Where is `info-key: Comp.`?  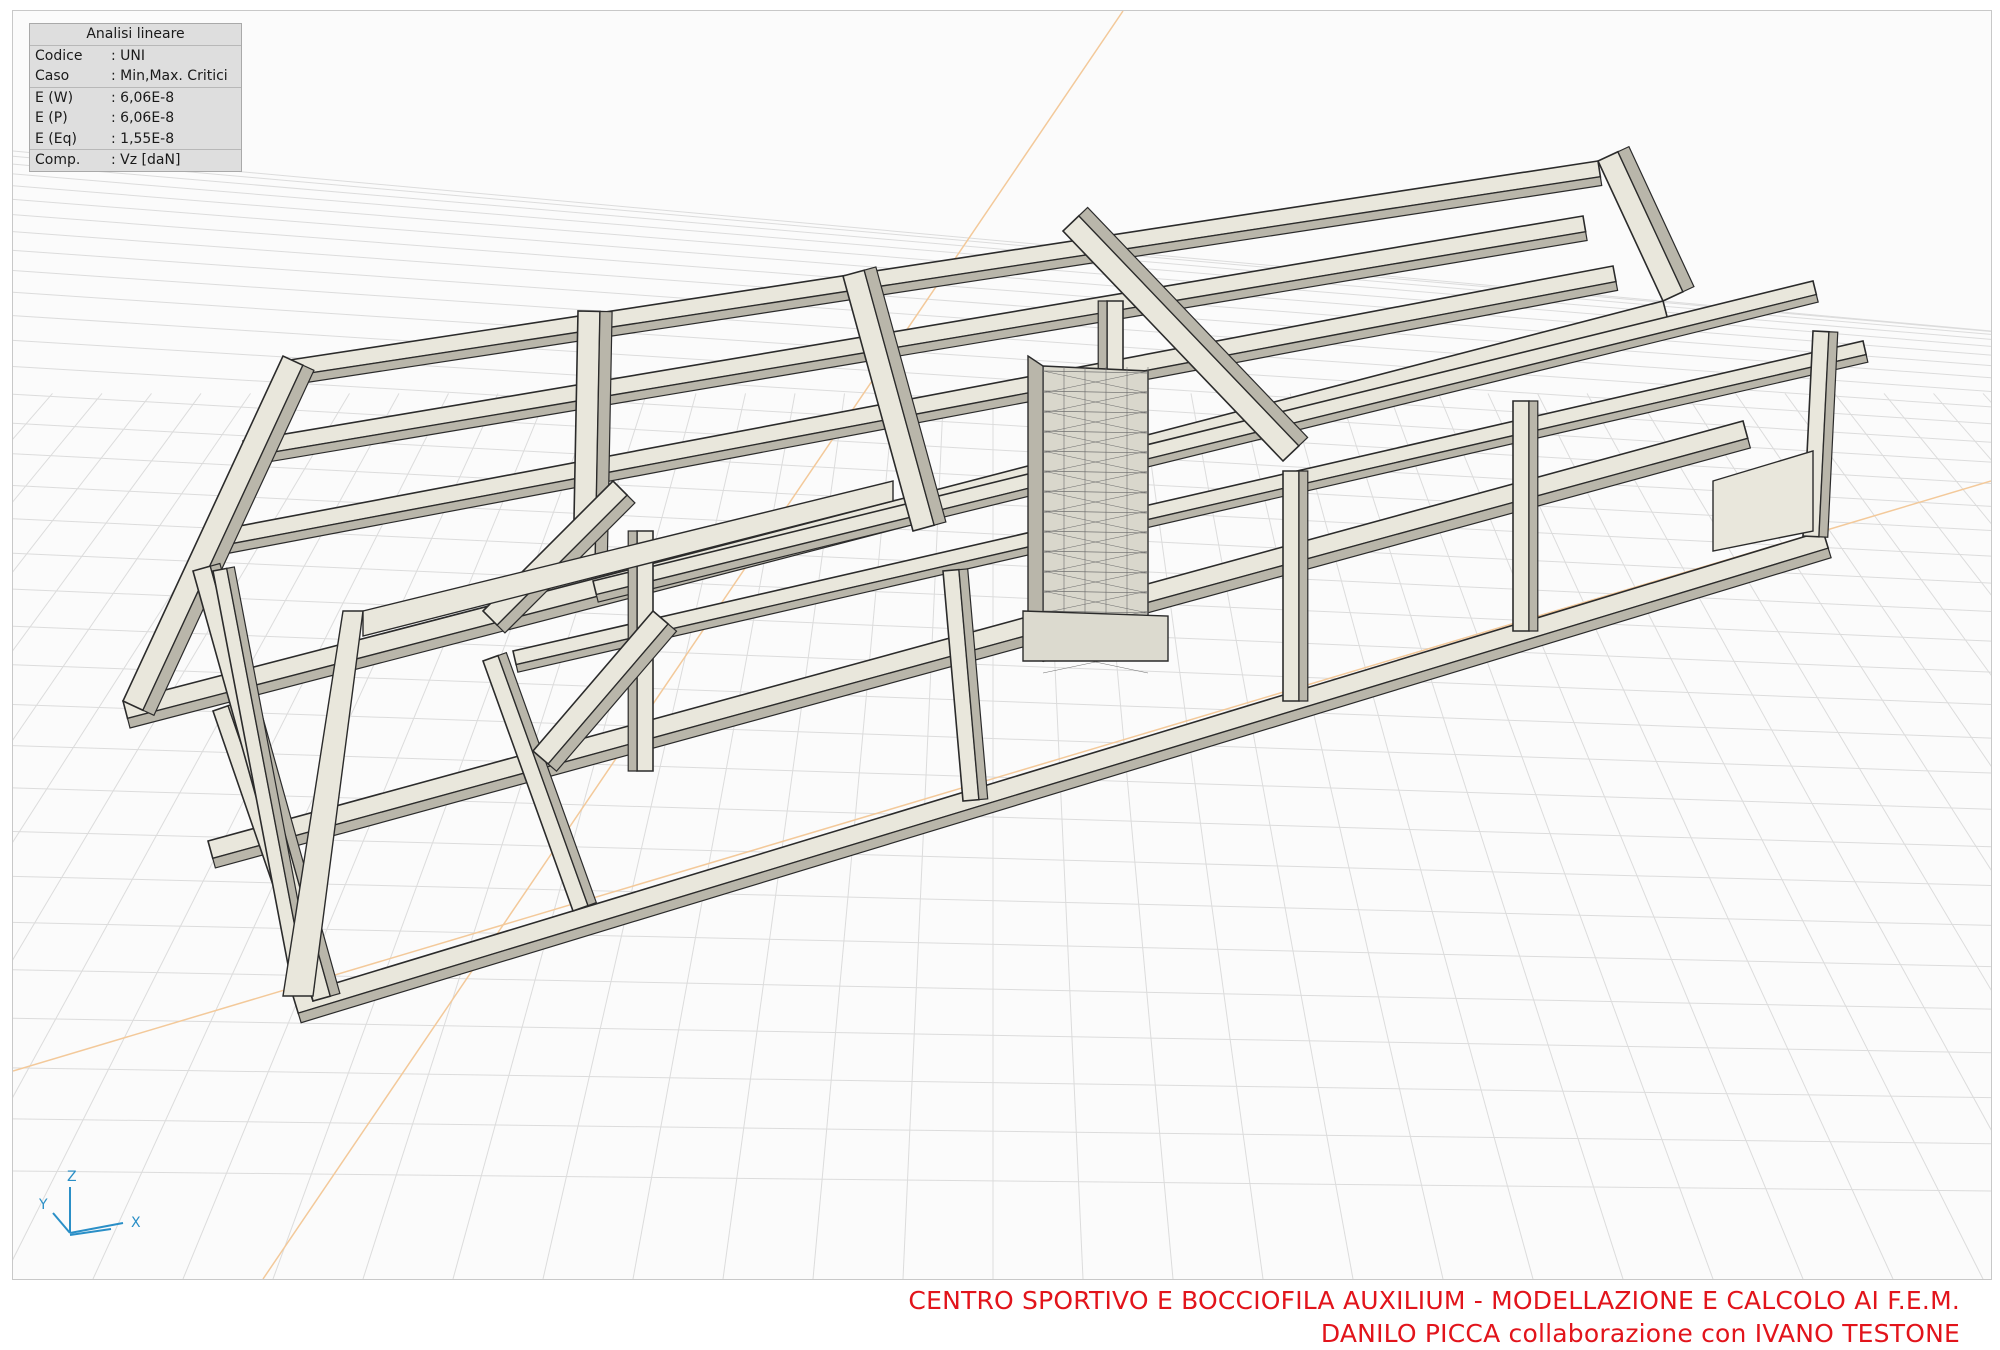 info-key: Comp. is located at coordinates (58, 160).